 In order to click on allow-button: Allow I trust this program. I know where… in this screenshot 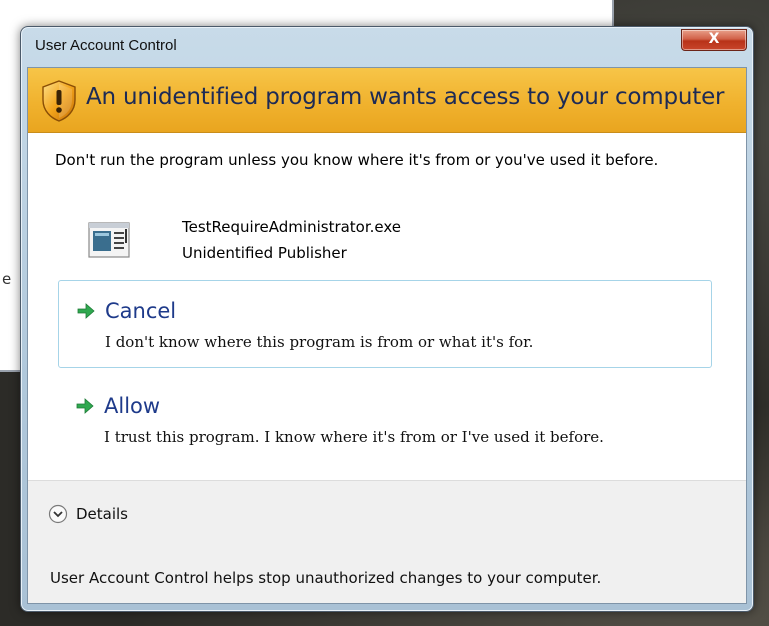, I will do `click(385, 420)`.